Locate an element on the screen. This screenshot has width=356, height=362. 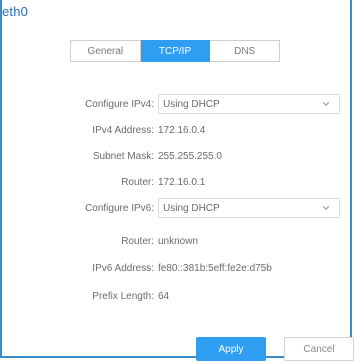
subnet-mask-label: Subnet Mask: is located at coordinates (123, 156).